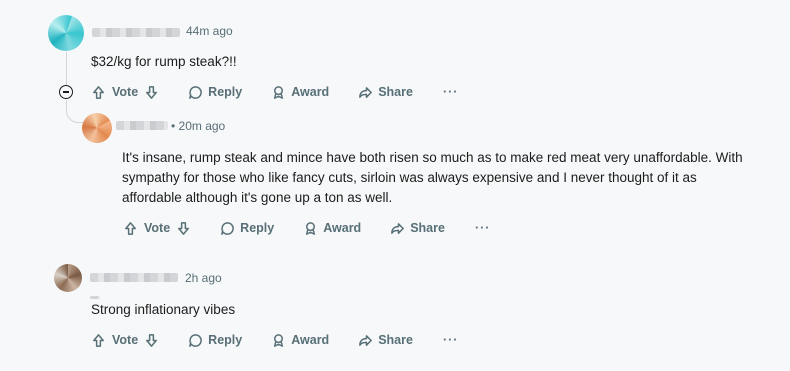 Image resolution: width=790 pixels, height=371 pixels. Describe the element at coordinates (95, 297) in the screenshot. I see `flair-blurred` at that location.